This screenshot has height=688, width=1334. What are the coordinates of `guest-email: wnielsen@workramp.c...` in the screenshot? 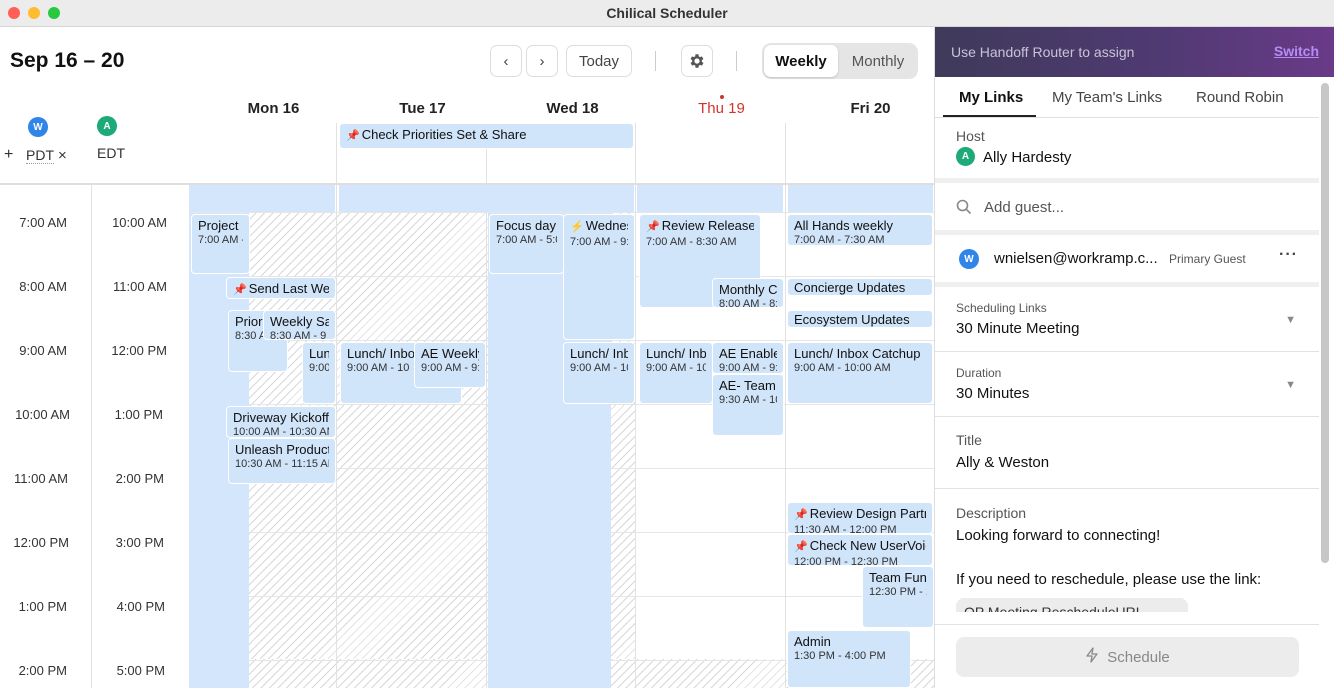 It's located at (1076, 258).